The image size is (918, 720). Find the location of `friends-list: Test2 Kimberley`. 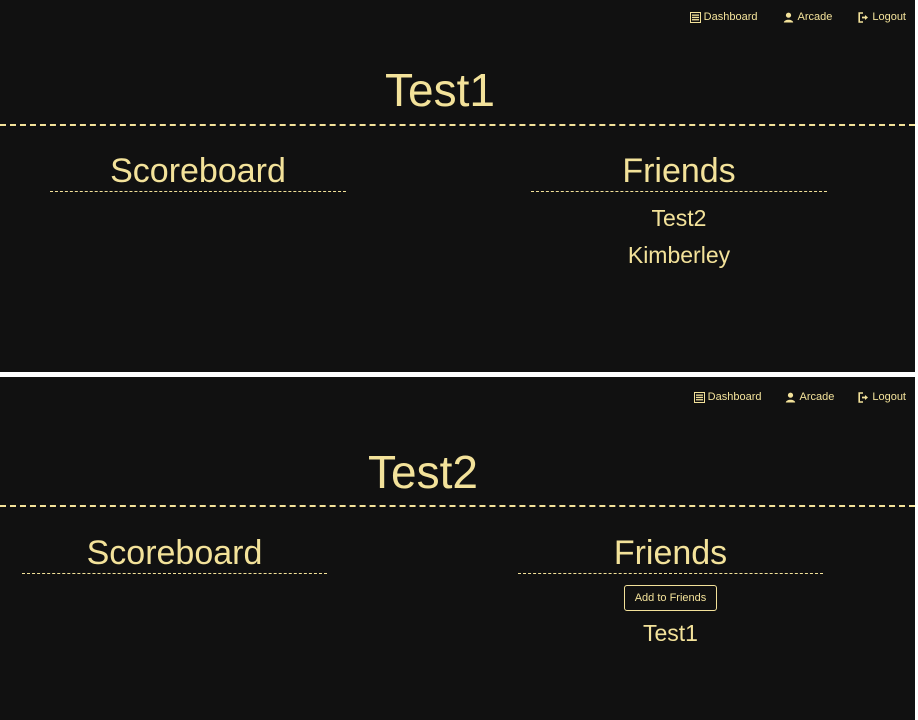

friends-list: Test2 Kimberley is located at coordinates (679, 237).